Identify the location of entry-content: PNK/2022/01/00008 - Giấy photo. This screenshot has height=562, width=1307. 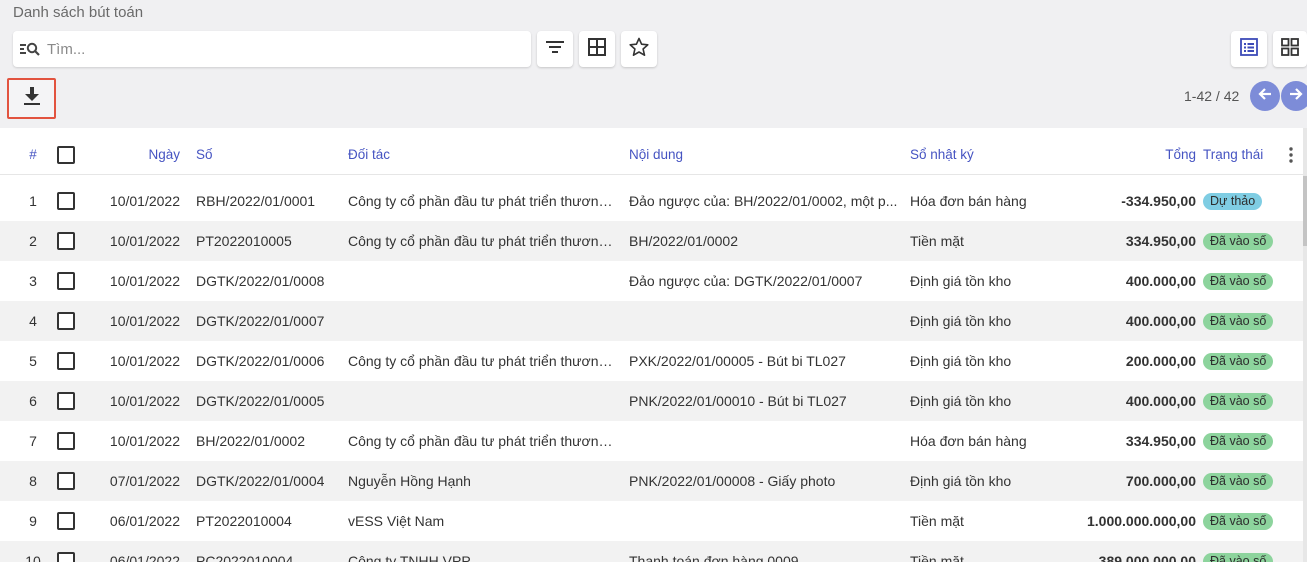
(732, 481).